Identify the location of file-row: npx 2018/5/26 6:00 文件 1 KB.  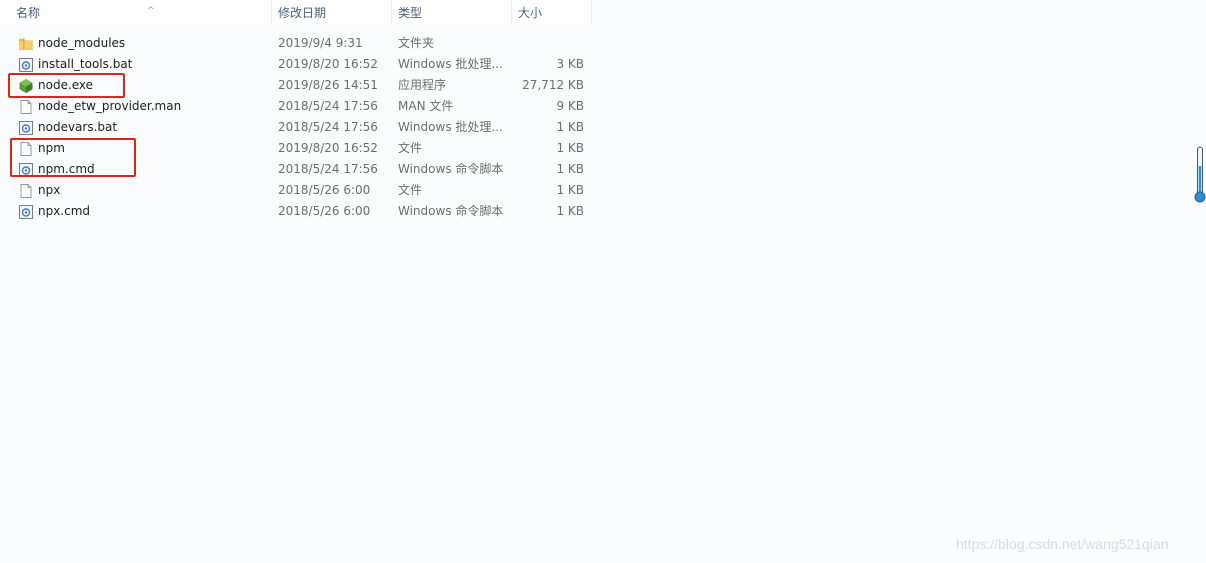
(300, 190).